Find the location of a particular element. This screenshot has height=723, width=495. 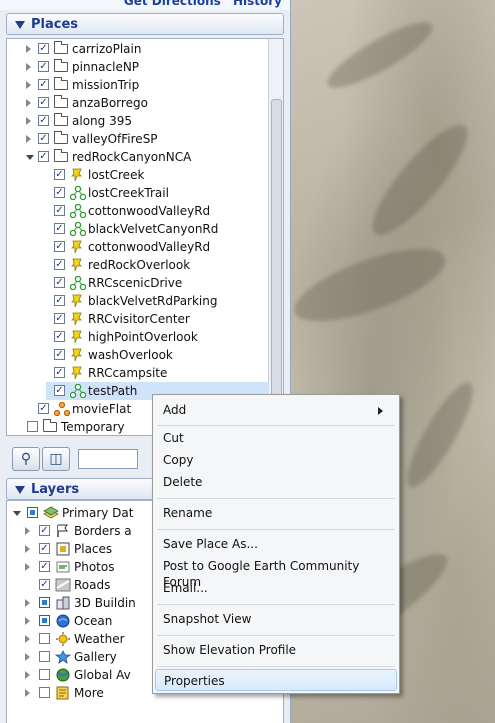

place-row: ✓ anzaBorrego is located at coordinates (138, 103).